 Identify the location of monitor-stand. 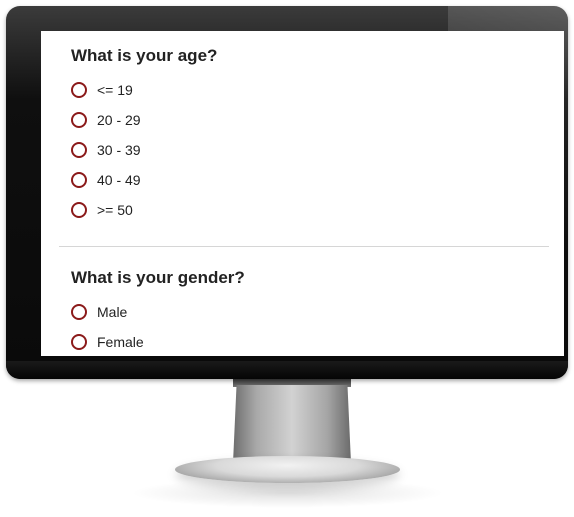
(292, 424).